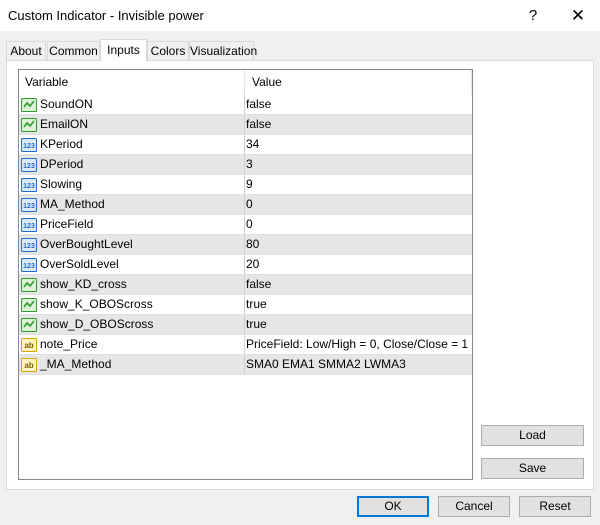 The height and width of the screenshot is (525, 600). I want to click on variable-name: OverSoldLevel, so click(79, 264).